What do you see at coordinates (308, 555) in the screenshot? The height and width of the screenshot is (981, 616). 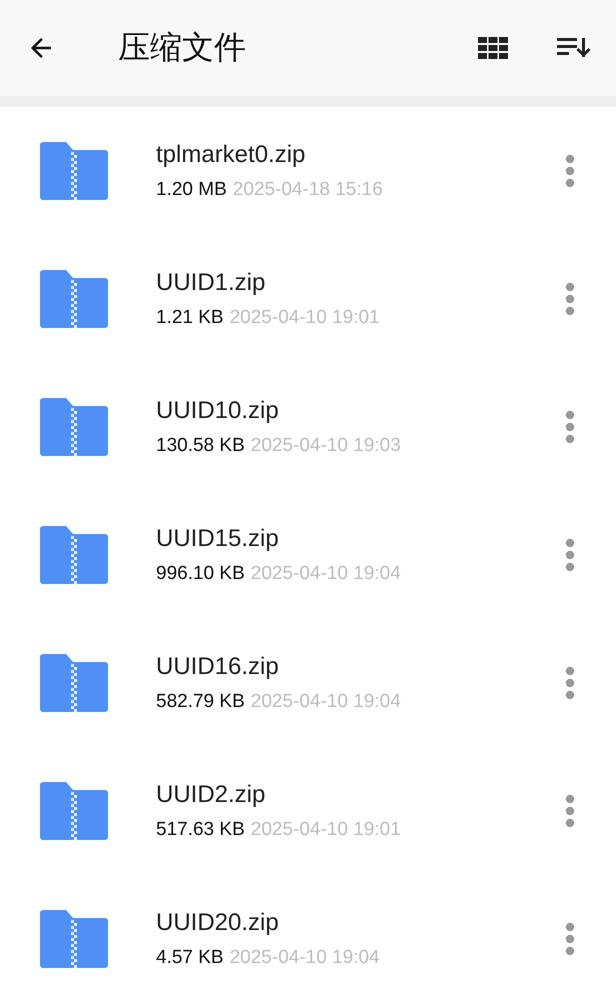 I see `file-item: UUID15.zip 996.10 KB 2025-04-10 19:04` at bounding box center [308, 555].